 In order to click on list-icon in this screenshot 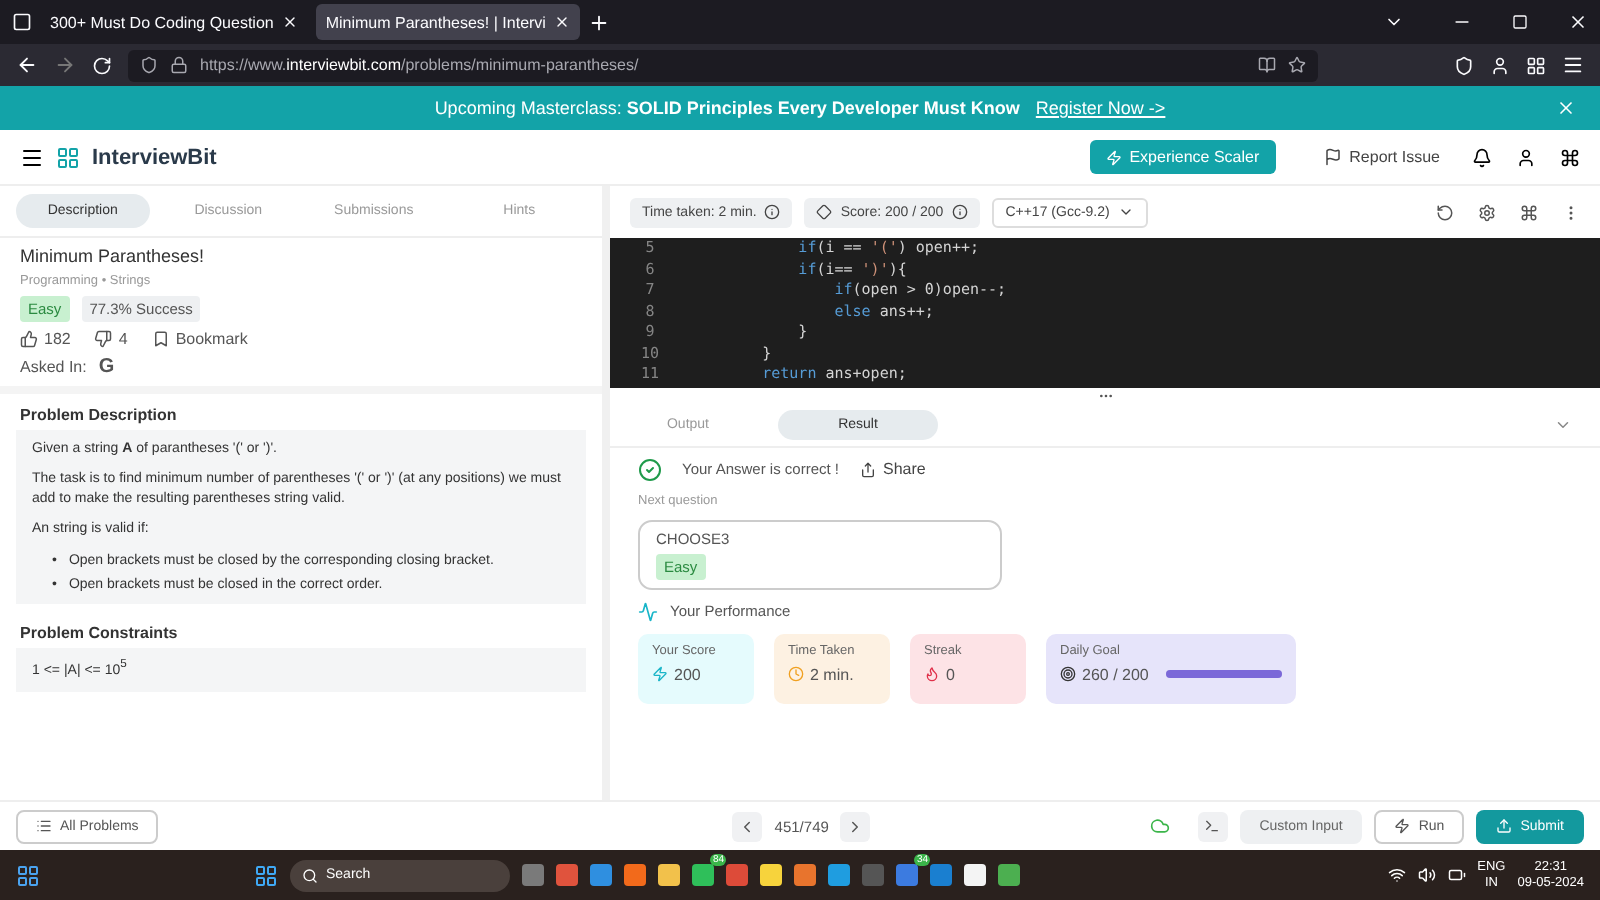, I will do `click(44, 826)`.